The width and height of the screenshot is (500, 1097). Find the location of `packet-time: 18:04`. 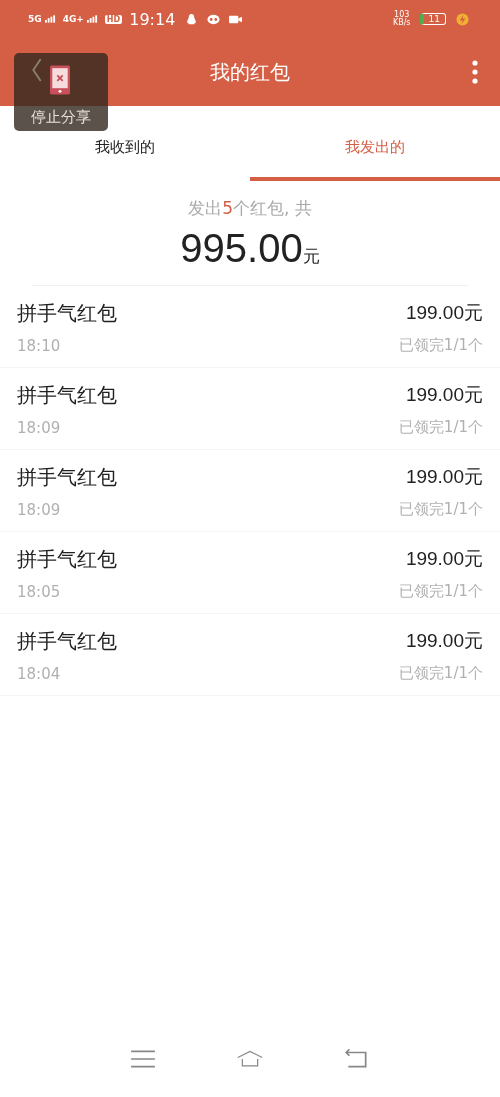

packet-time: 18:04 is located at coordinates (39, 674).